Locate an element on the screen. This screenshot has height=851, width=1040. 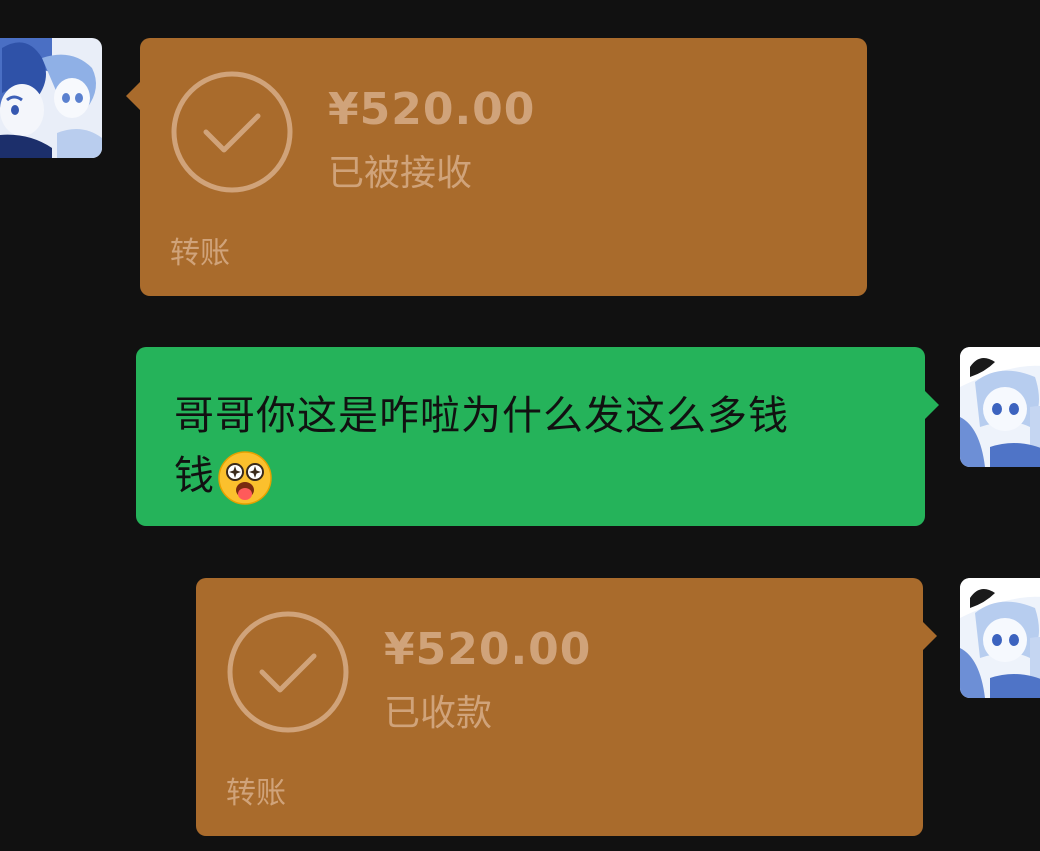
message-text-line-2-text: 钱 is located at coordinates (194, 476).